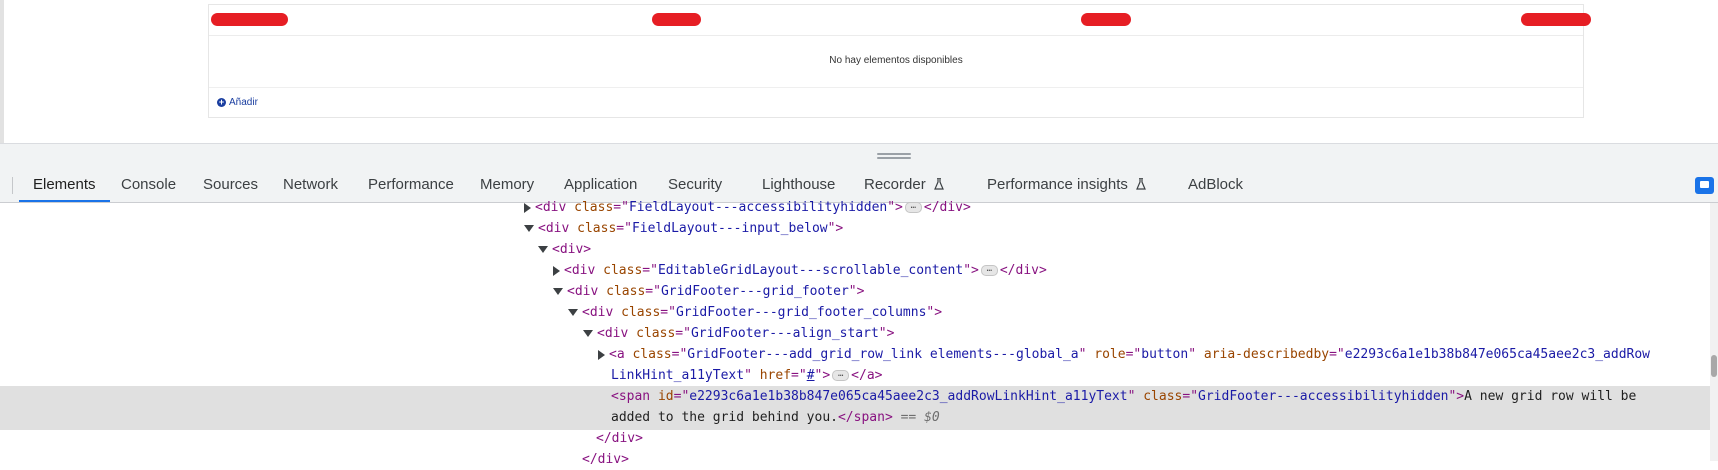  I want to click on tab-label: Security, so click(695, 184).